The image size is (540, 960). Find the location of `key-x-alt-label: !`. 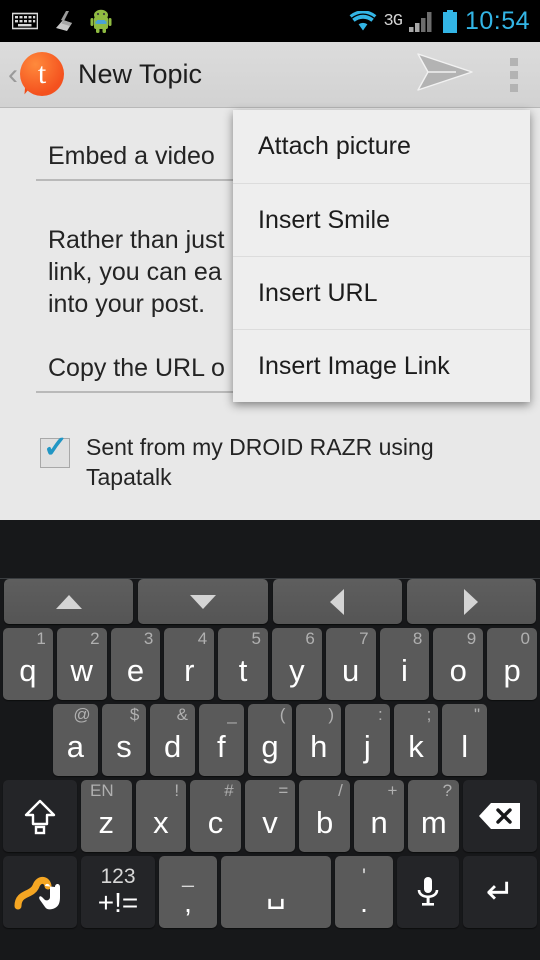

key-x-alt-label: ! is located at coordinates (177, 790).